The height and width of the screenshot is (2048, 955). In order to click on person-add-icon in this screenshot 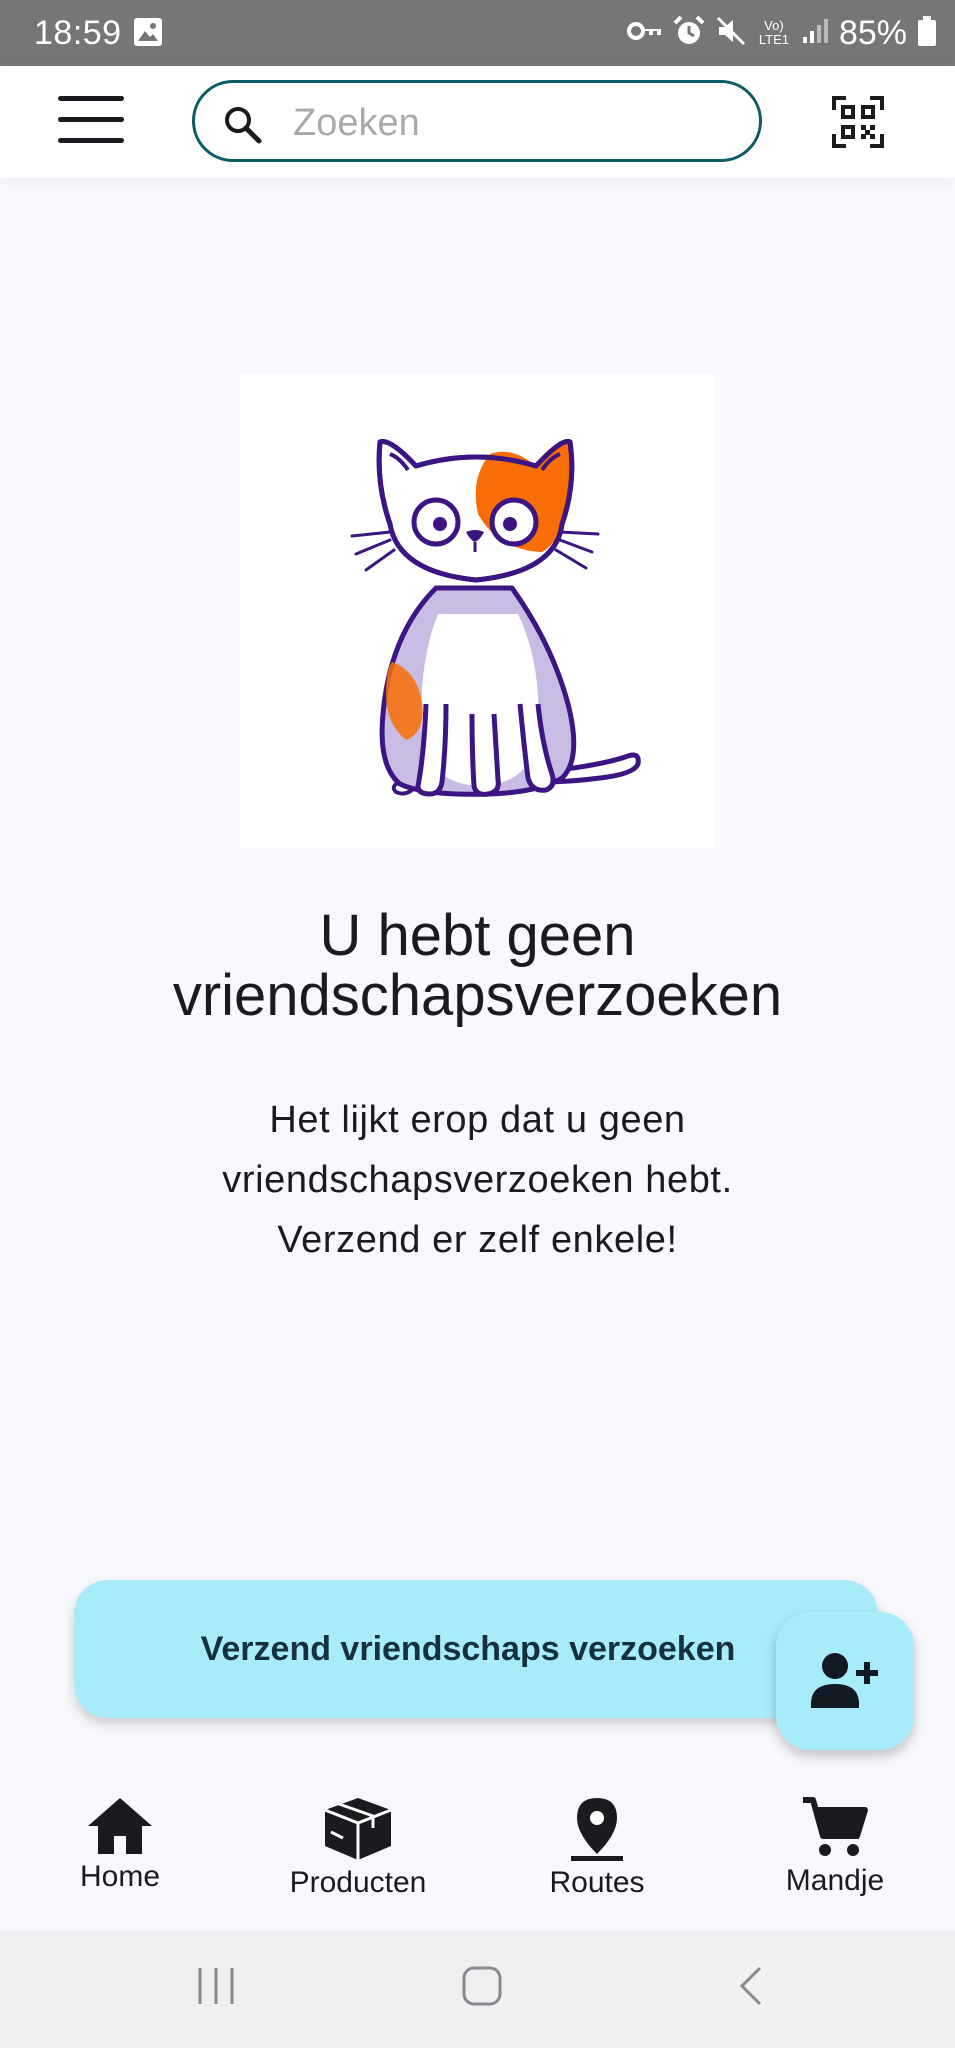, I will do `click(844, 1680)`.